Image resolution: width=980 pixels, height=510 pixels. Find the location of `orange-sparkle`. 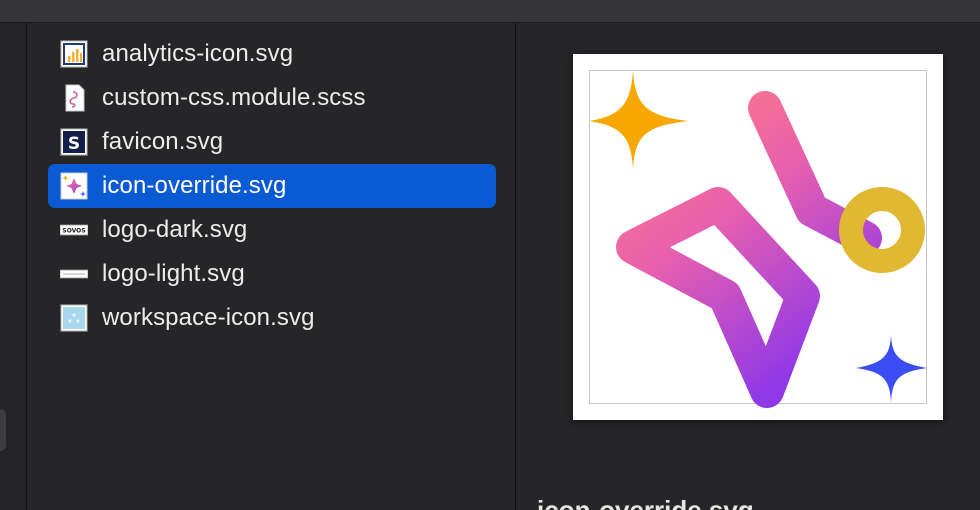

orange-sparkle is located at coordinates (638, 119).